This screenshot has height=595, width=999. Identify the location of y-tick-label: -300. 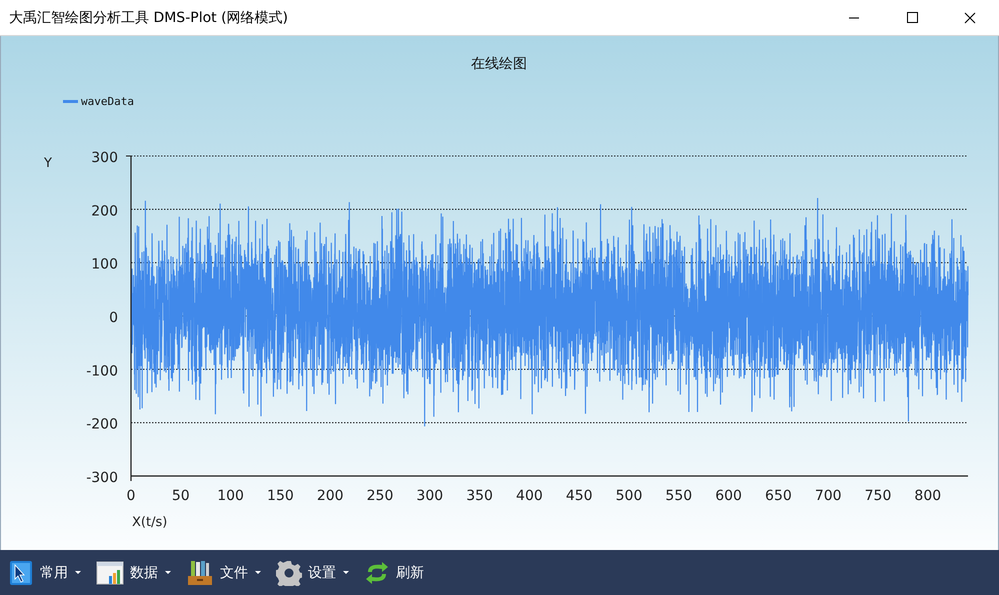
(102, 478).